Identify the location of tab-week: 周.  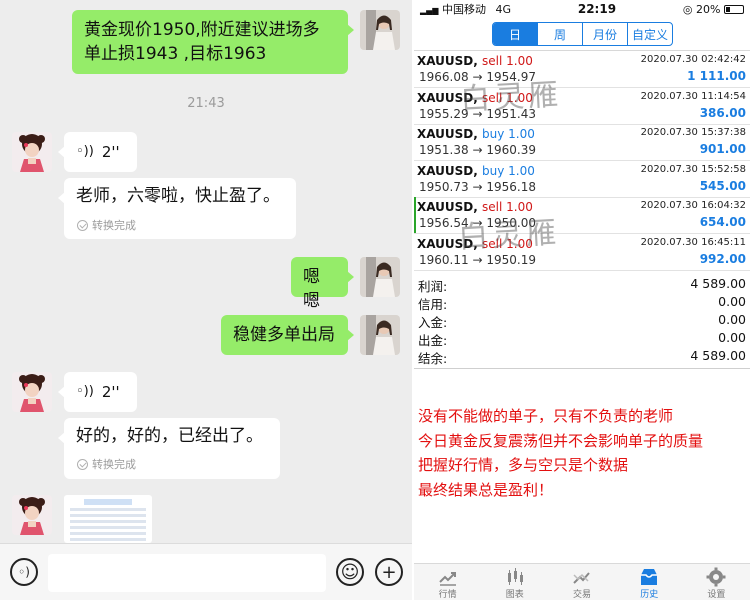
(559, 34).